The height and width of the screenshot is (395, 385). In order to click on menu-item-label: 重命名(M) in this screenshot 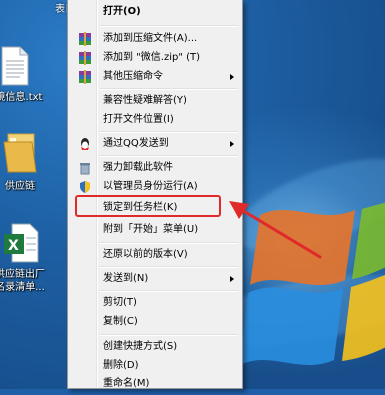, I will do `click(126, 383)`.